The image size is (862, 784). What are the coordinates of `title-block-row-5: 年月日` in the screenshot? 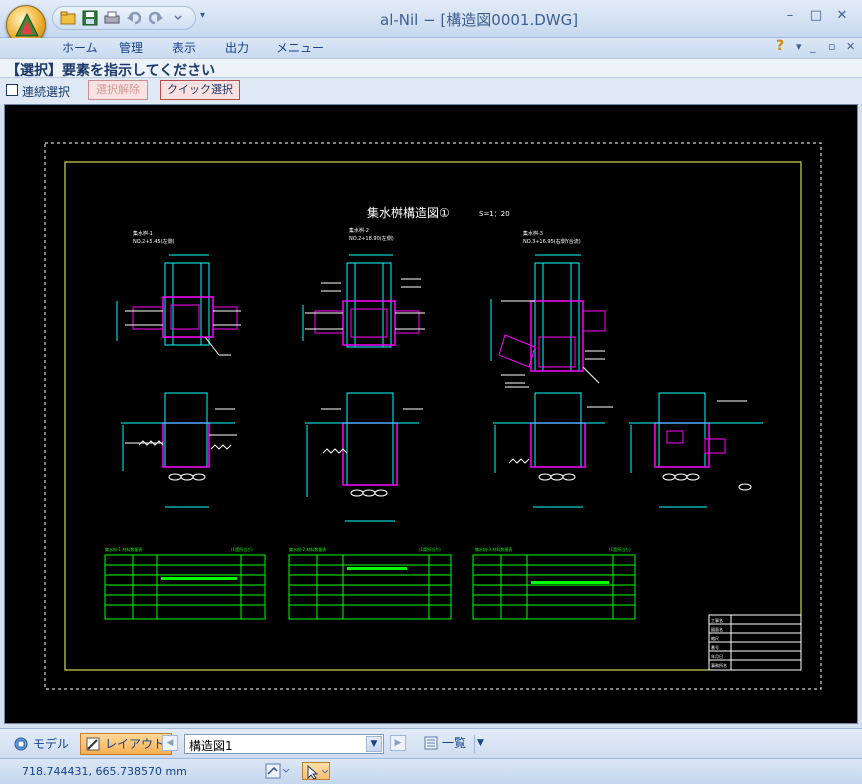 It's located at (717, 656).